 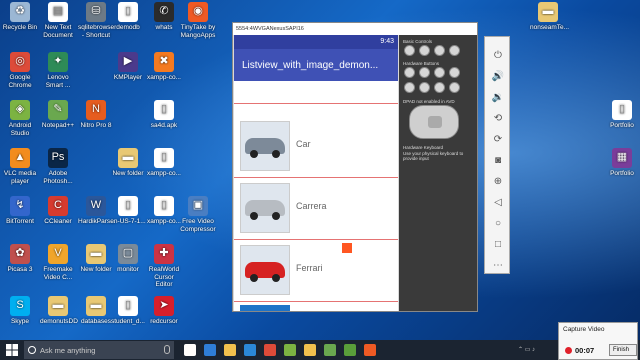 I want to click on desktop-icon: ✚ RealWorld Cursor Editor, so click(x=164, y=266).